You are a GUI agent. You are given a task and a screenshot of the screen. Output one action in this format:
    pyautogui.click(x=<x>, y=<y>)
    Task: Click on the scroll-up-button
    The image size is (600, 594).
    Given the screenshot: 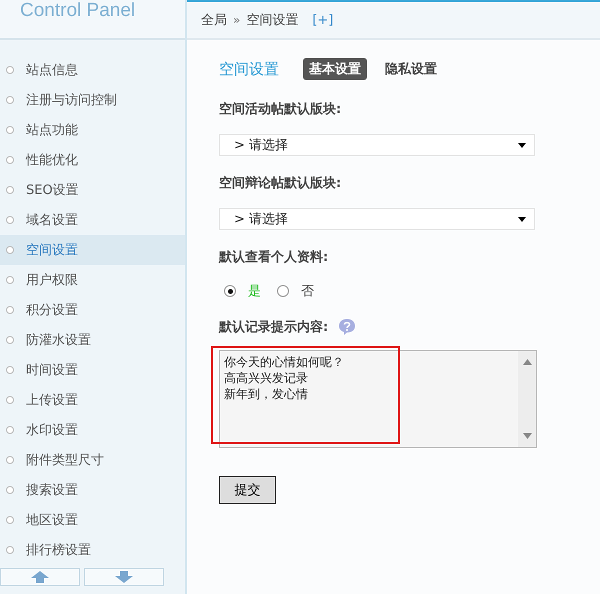 What is the action you would take?
    pyautogui.click(x=40, y=577)
    